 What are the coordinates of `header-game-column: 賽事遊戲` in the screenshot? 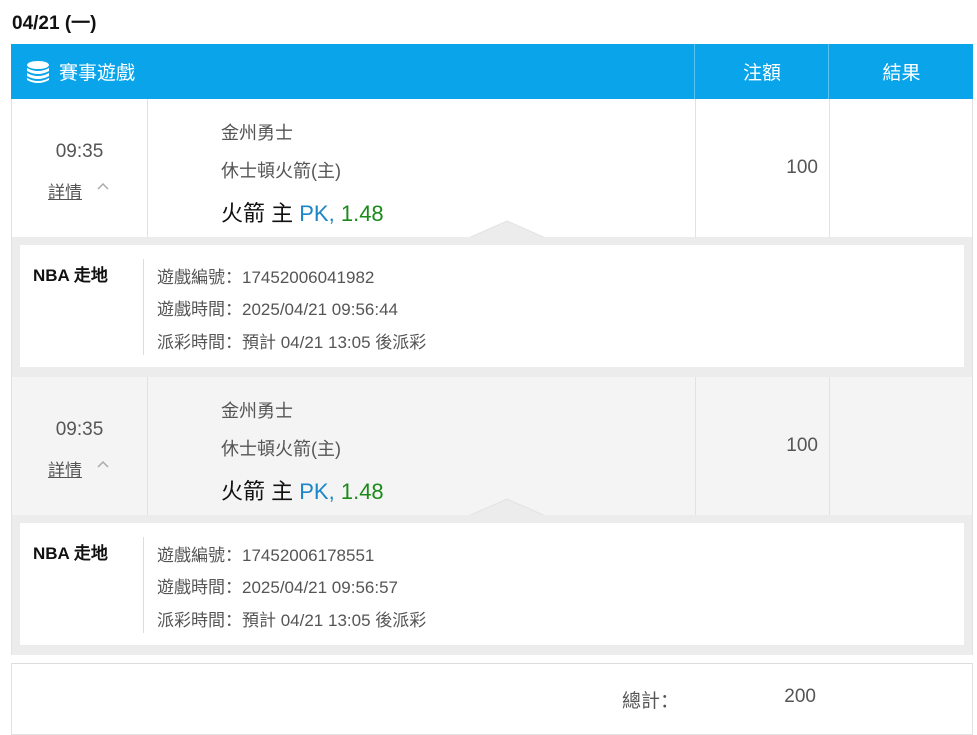 It's located at (352, 71).